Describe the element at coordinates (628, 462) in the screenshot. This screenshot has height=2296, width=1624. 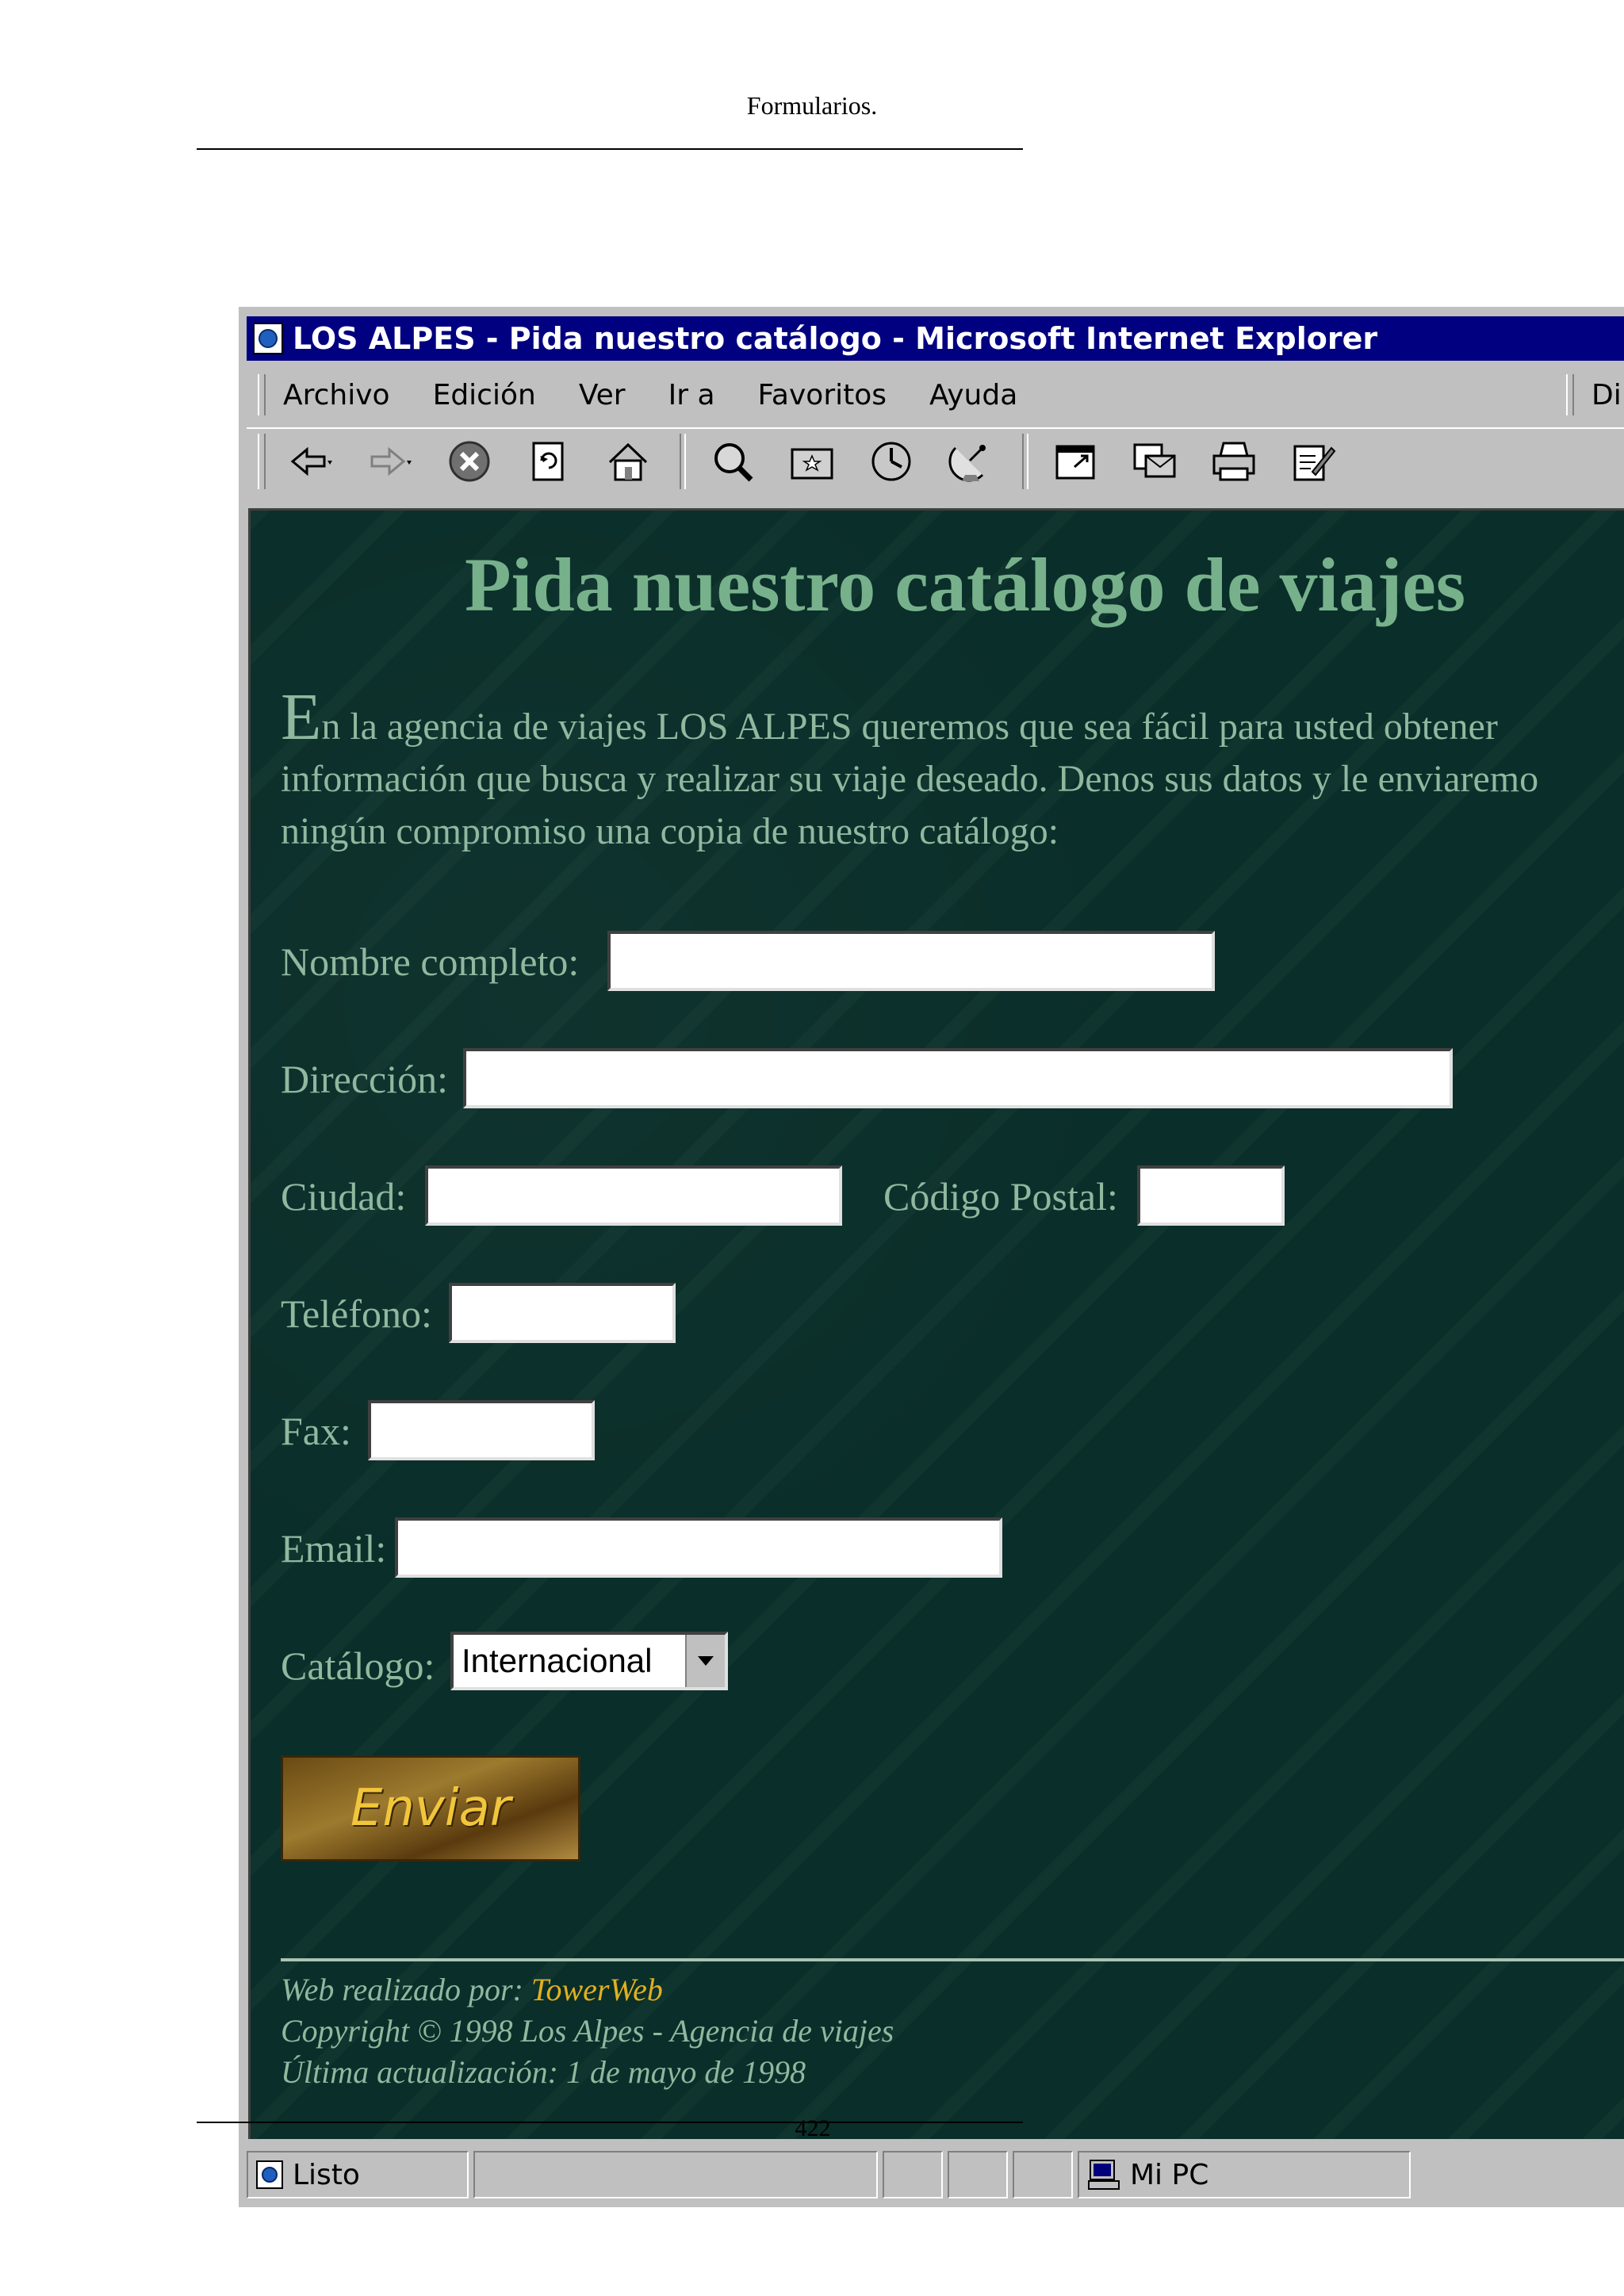
I see `home-icon` at that location.